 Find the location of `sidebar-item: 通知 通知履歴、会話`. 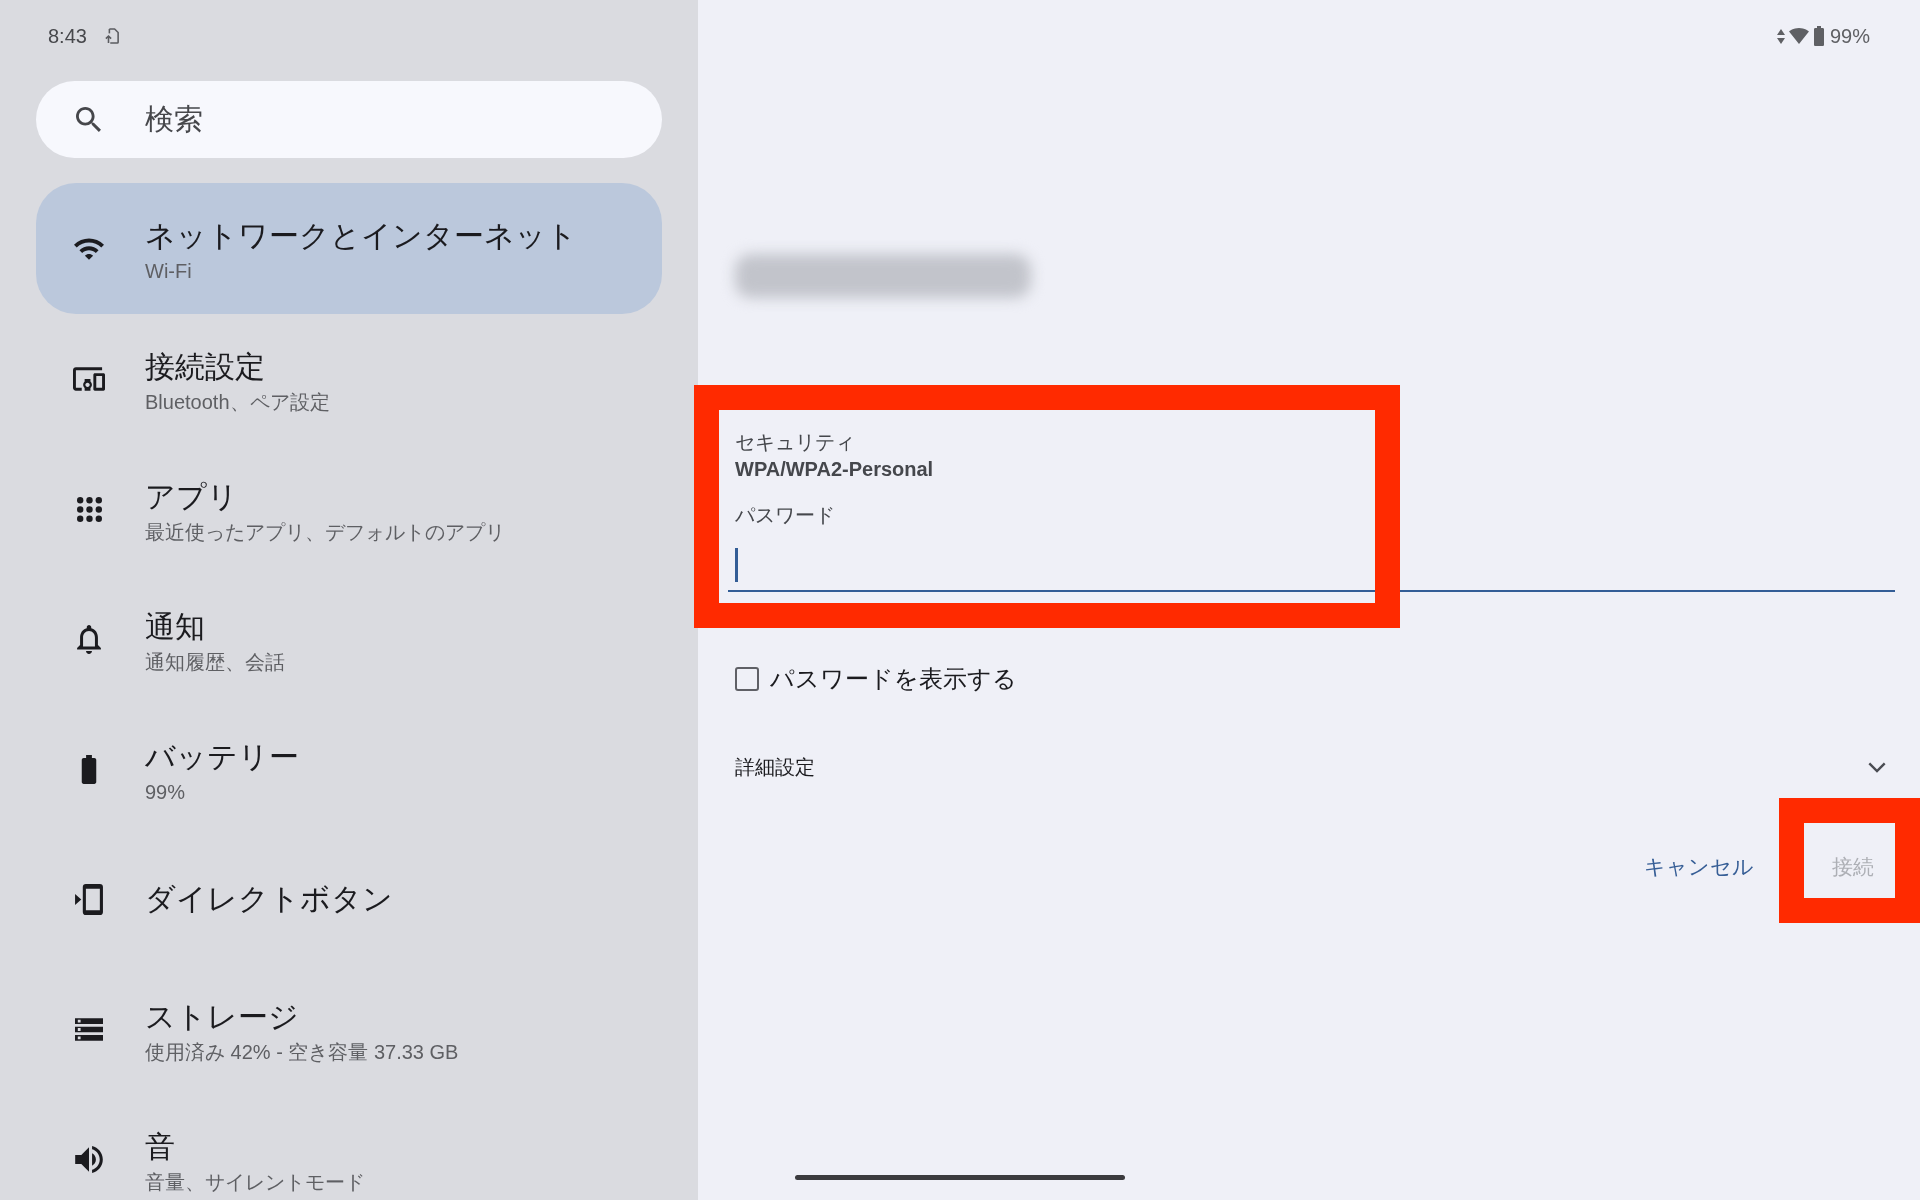

sidebar-item: 通知 通知履歴、会話 is located at coordinates (349, 639).